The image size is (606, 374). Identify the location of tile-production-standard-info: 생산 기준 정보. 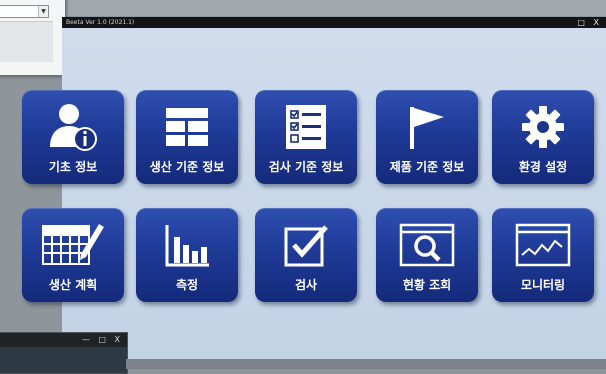
(187, 137).